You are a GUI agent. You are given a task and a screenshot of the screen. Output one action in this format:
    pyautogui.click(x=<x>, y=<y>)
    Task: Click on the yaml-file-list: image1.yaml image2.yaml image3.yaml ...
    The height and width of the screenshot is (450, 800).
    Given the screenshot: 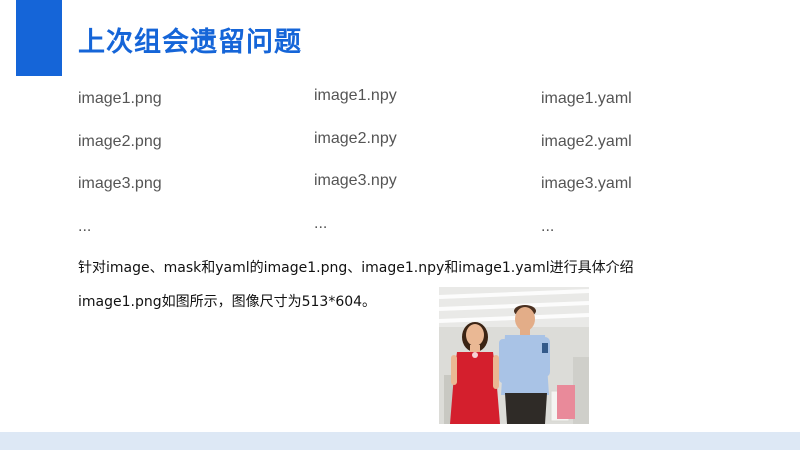 What is the action you would take?
    pyautogui.click(x=586, y=174)
    